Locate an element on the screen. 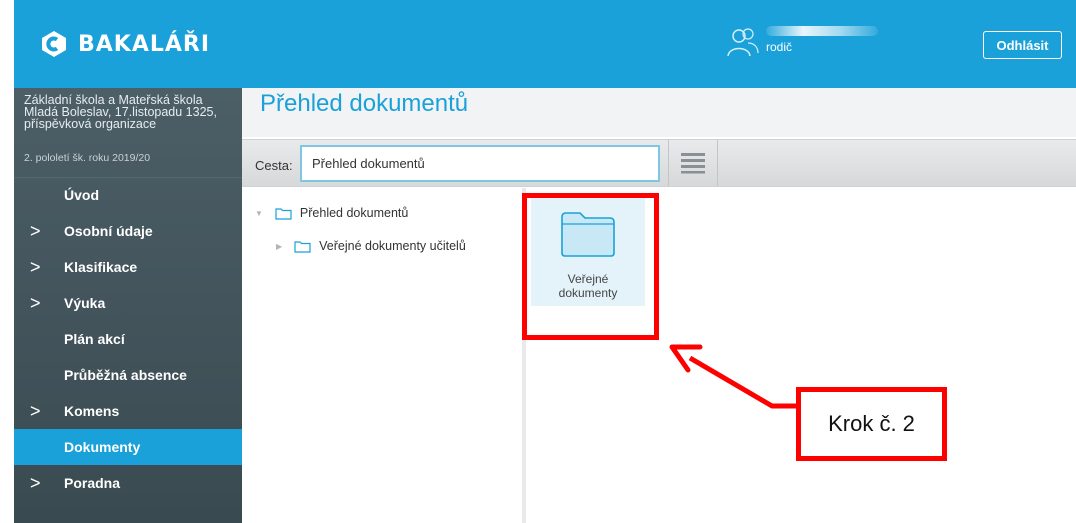  sidebar-item-label: Úvod is located at coordinates (81, 195).